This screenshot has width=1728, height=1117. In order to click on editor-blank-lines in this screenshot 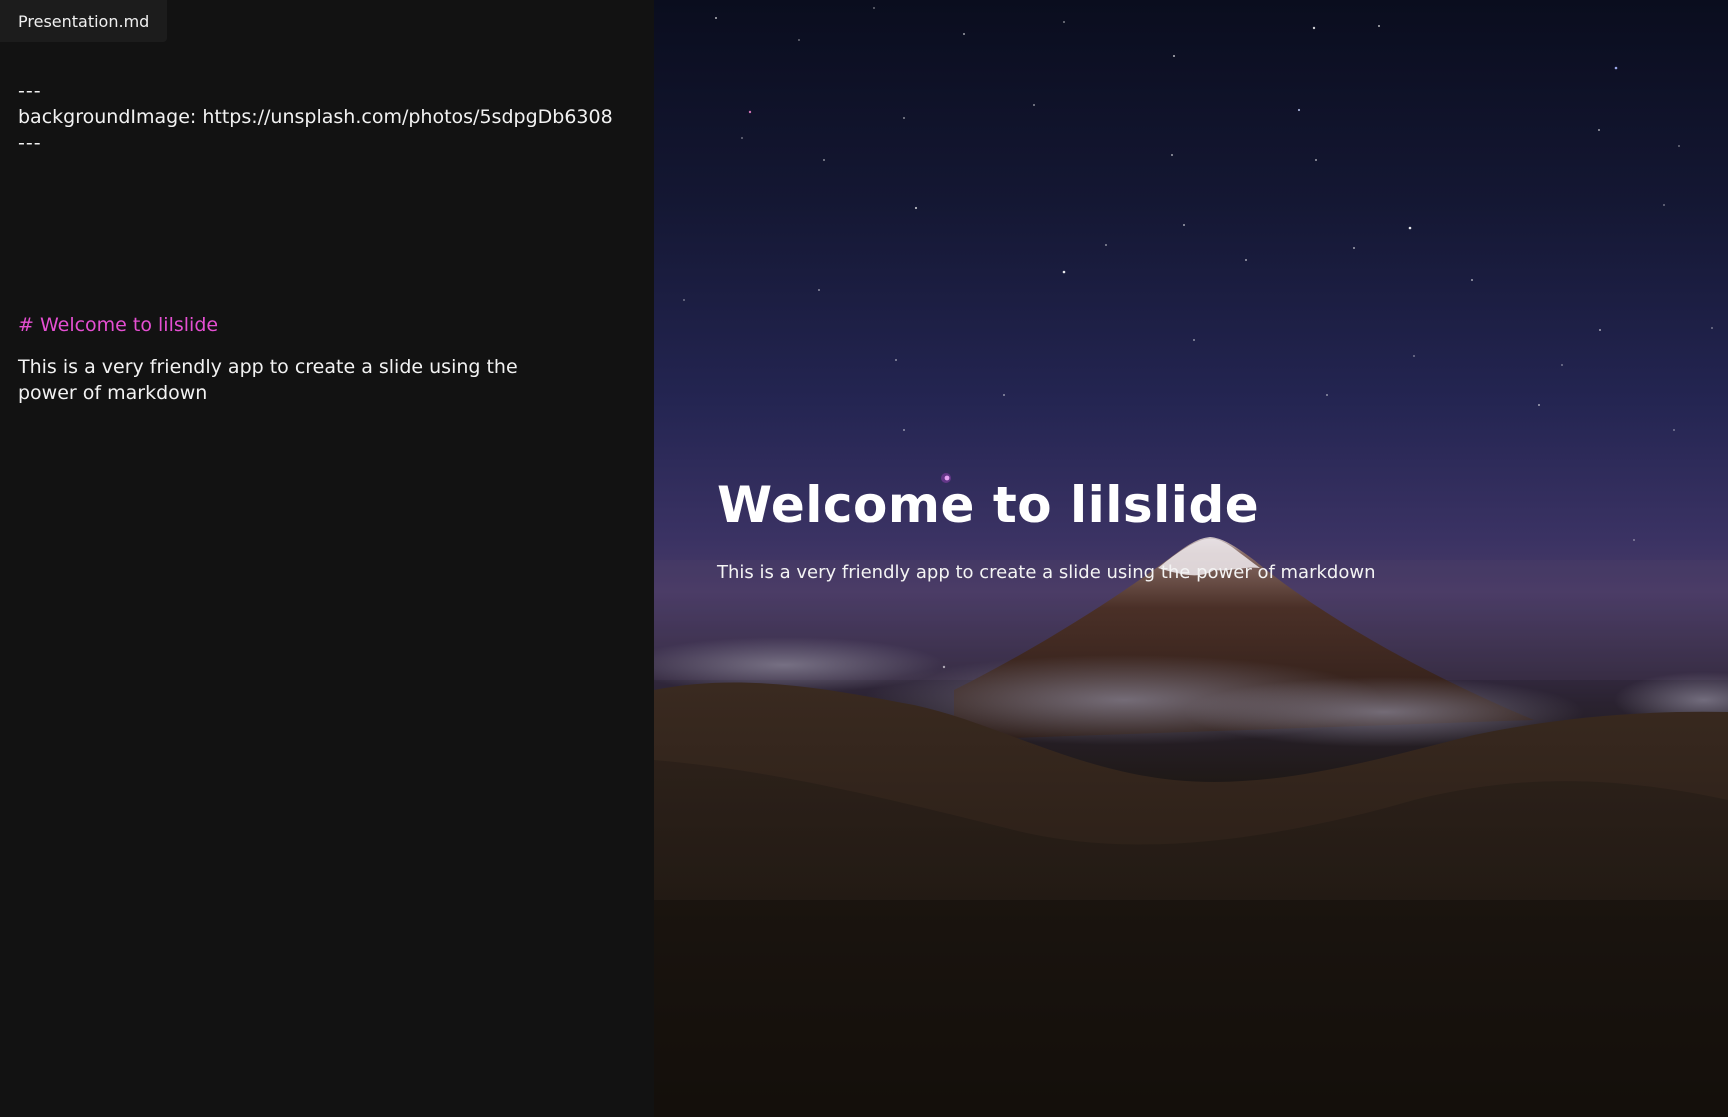, I will do `click(328, 234)`.